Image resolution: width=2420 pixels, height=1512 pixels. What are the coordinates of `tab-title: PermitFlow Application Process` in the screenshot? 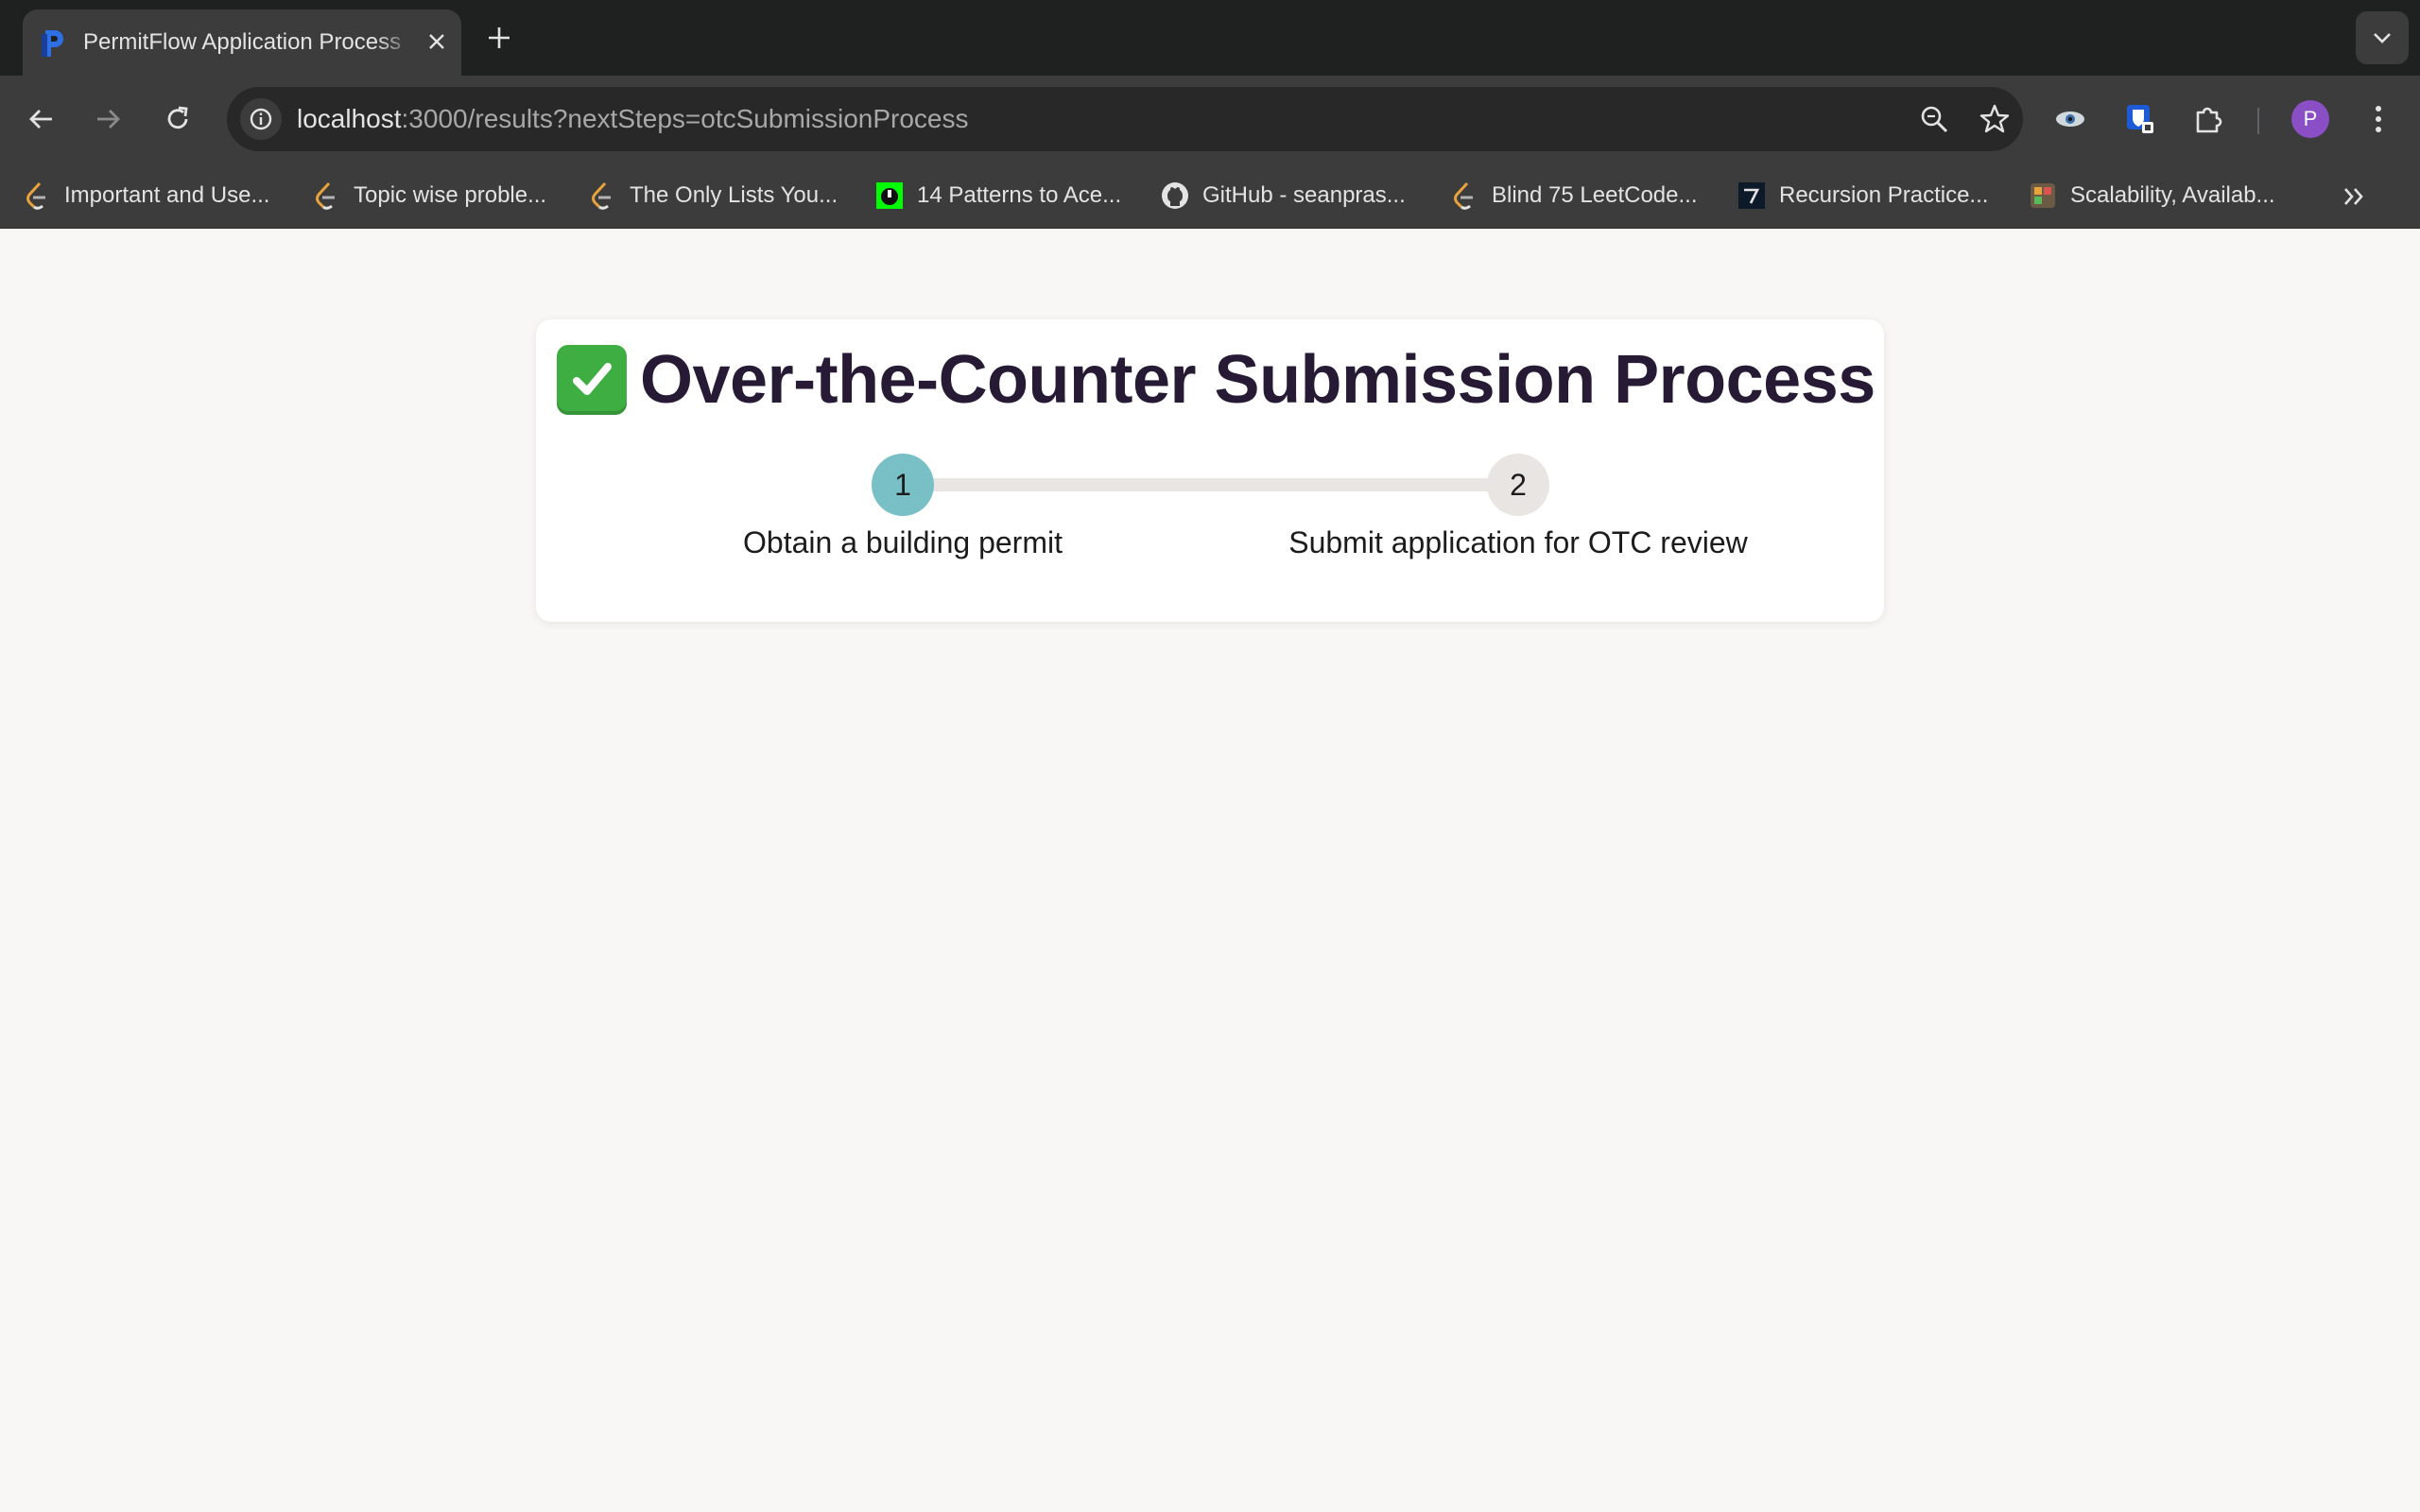 It's located at (249, 43).